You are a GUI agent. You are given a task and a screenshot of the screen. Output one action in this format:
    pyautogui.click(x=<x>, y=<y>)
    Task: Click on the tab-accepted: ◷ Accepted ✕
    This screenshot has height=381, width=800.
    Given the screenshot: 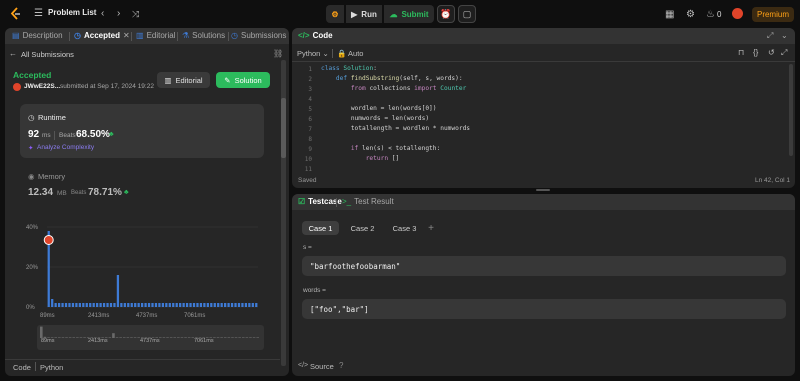 What is the action you would take?
    pyautogui.click(x=102, y=35)
    